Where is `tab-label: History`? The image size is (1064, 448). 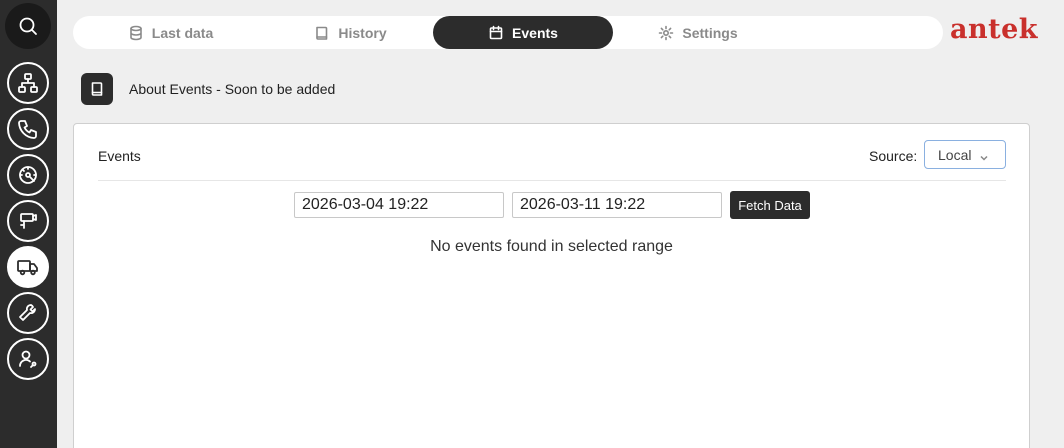 tab-label: History is located at coordinates (362, 32).